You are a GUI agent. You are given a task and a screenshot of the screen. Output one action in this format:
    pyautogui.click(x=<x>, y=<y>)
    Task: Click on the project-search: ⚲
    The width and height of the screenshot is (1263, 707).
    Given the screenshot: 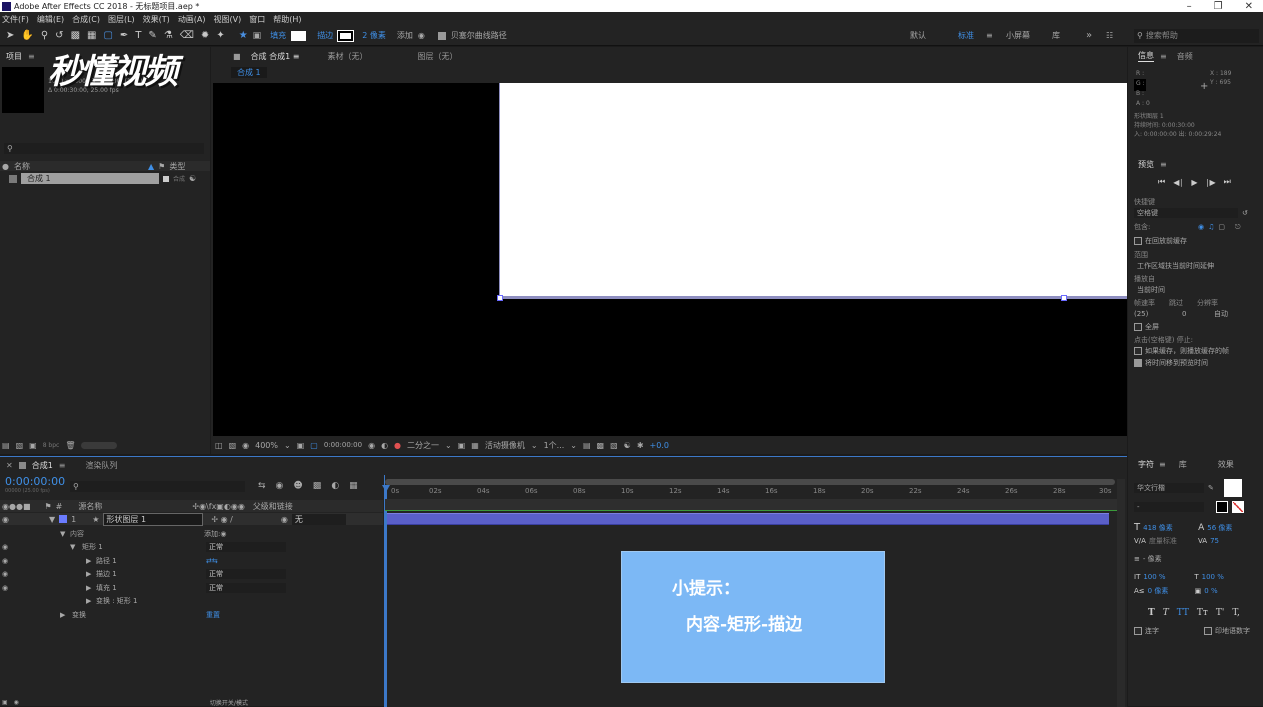 What is the action you would take?
    pyautogui.click(x=104, y=148)
    